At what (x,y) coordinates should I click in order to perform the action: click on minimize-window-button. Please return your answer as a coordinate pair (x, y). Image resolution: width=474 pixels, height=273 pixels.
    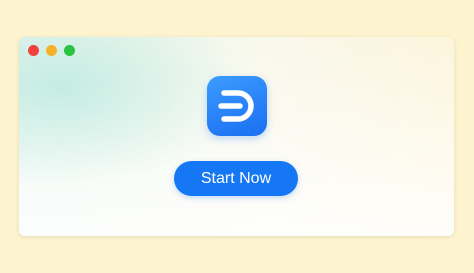
    Looking at the image, I should click on (51, 50).